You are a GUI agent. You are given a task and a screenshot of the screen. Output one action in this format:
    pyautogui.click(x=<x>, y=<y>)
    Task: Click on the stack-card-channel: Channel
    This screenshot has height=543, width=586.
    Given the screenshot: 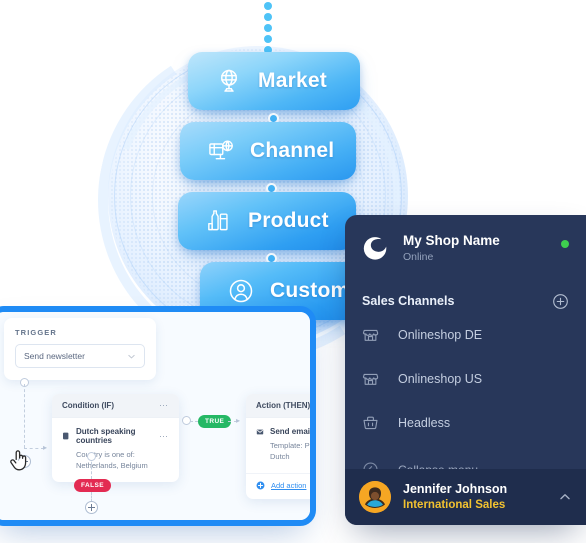 What is the action you would take?
    pyautogui.click(x=268, y=151)
    